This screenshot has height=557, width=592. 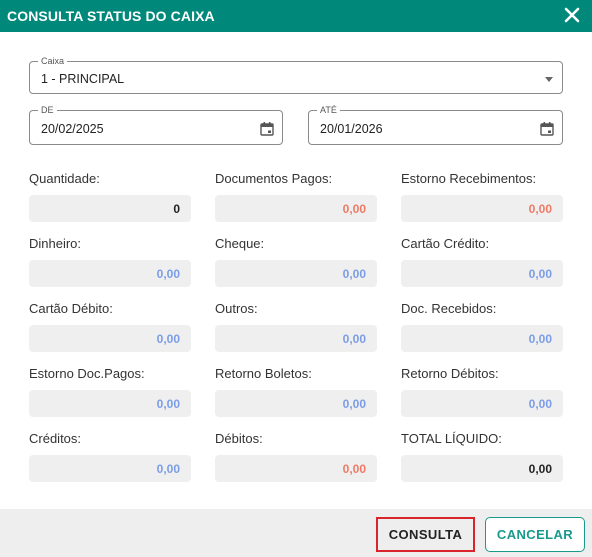 I want to click on stat-label-documentos-pagos: Documentos Pagos:, so click(x=274, y=178).